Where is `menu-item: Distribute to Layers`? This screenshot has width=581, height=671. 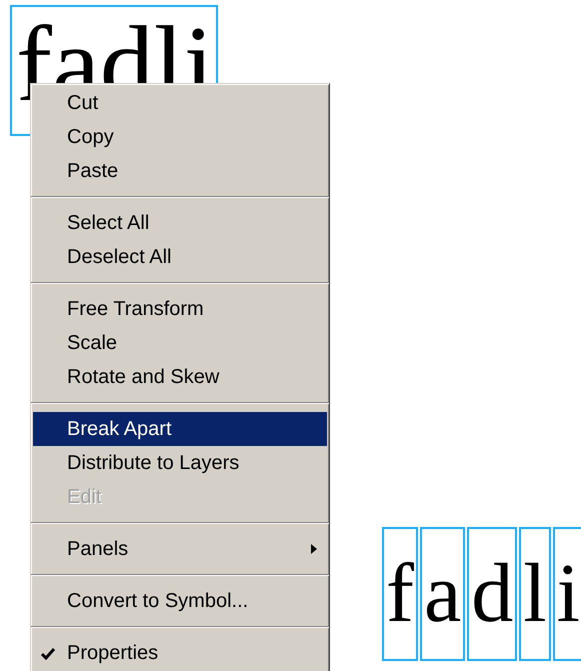 menu-item: Distribute to Layers is located at coordinates (180, 463).